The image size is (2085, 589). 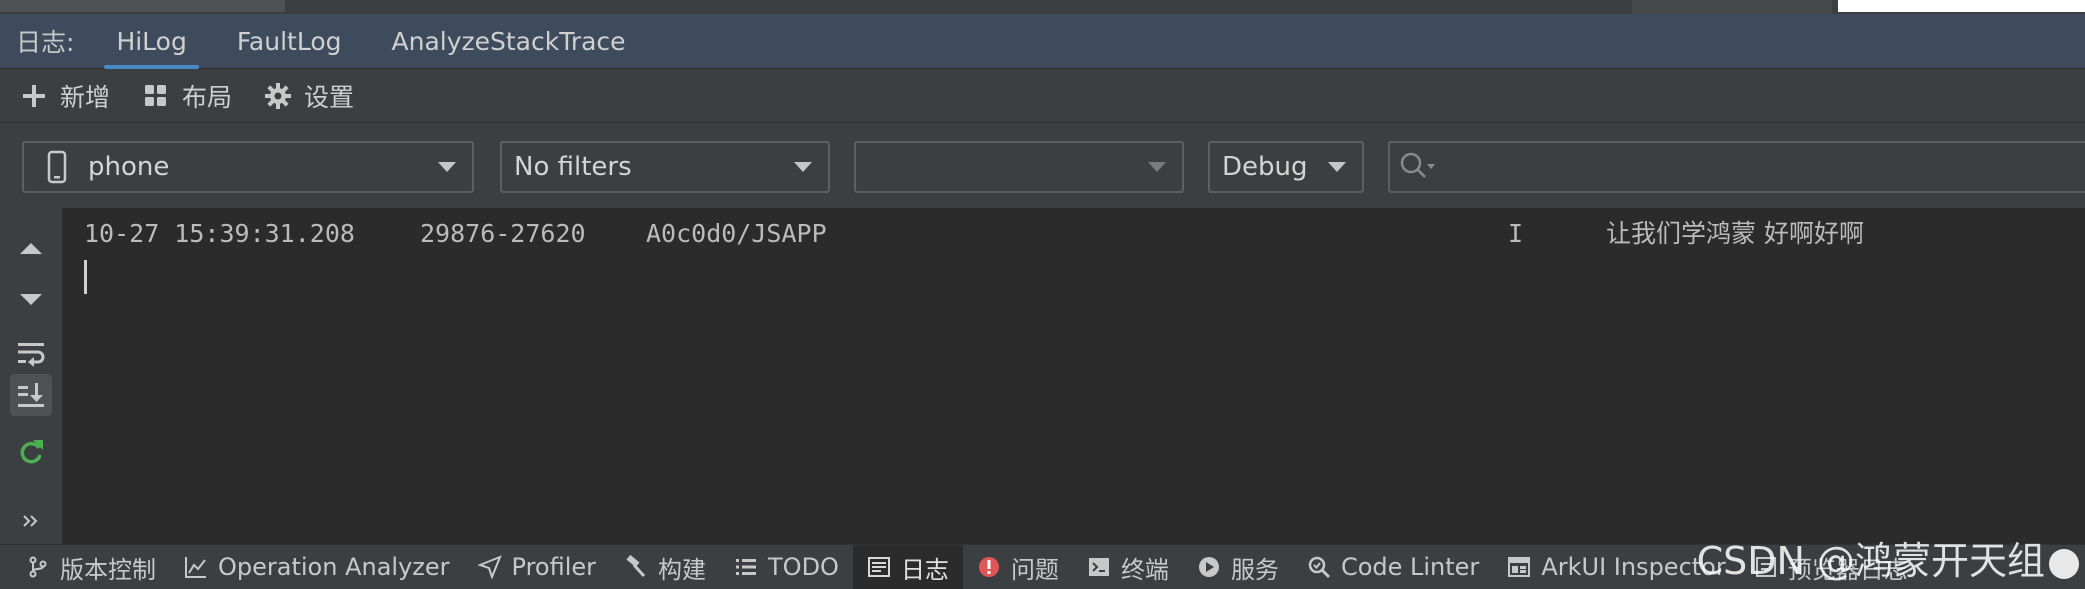 I want to click on scroll-down-button, so click(x=31, y=299).